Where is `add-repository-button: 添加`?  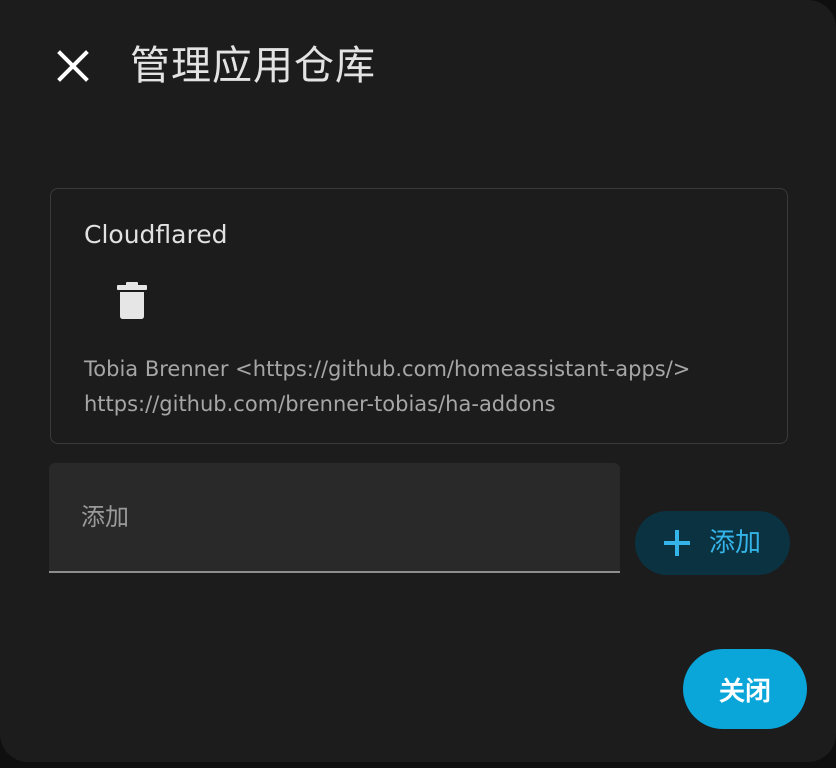
add-repository-button: 添加 is located at coordinates (712, 543).